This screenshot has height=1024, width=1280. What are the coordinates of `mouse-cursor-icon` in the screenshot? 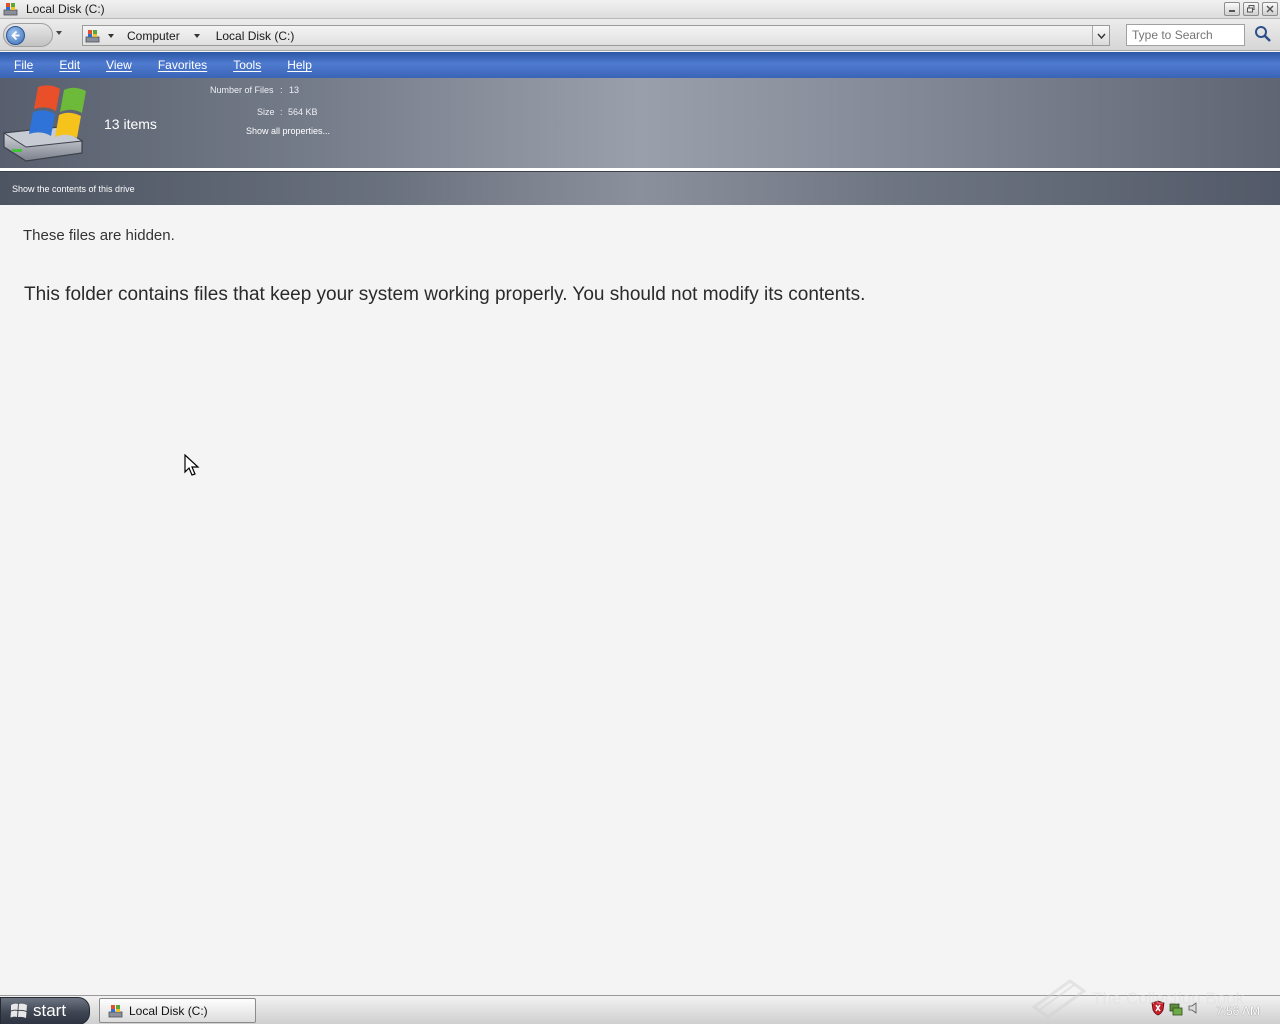 It's located at (192, 465).